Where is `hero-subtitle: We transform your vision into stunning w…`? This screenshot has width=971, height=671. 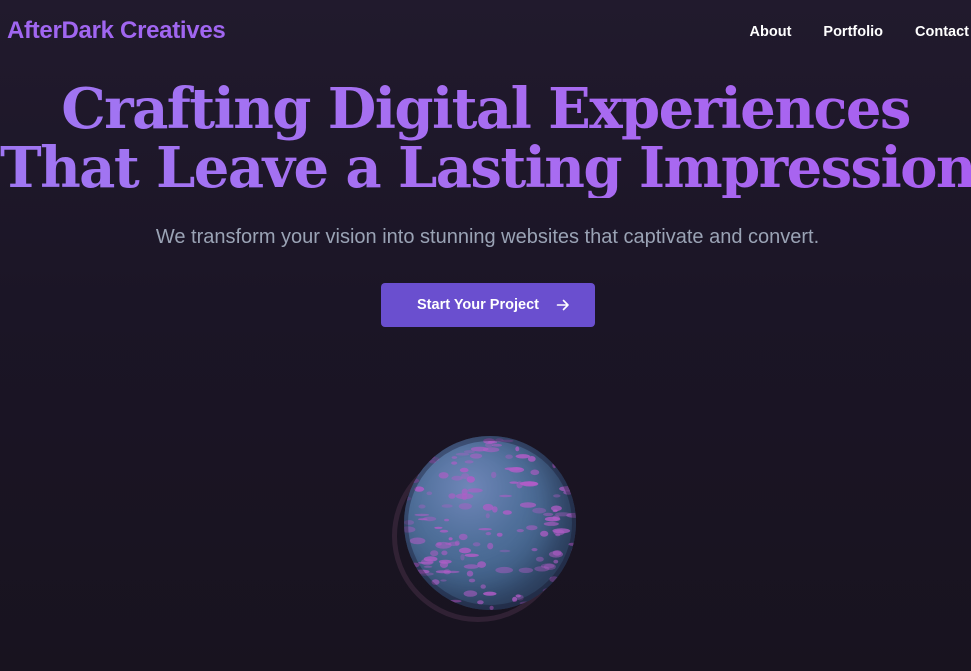
hero-subtitle: We transform your vision into stunning w… is located at coordinates (487, 237).